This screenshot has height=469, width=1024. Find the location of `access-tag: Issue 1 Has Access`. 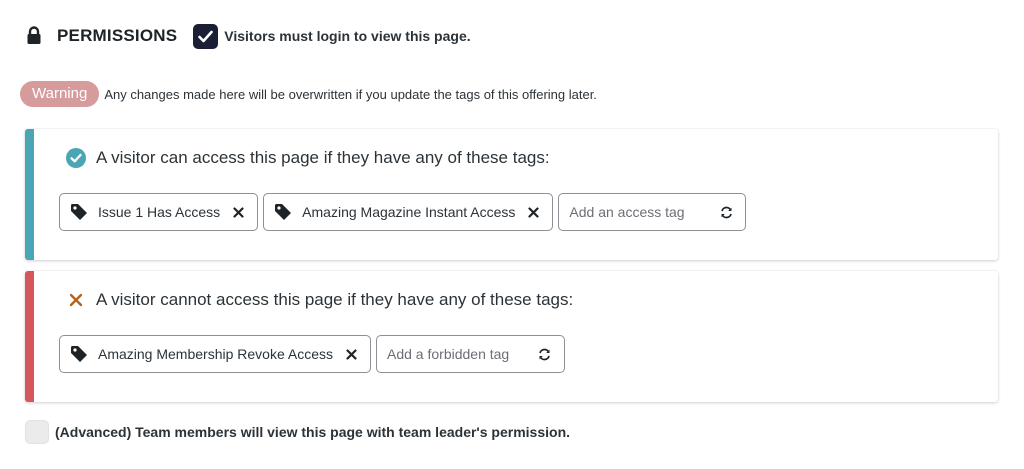

access-tag: Issue 1 Has Access is located at coordinates (159, 212).